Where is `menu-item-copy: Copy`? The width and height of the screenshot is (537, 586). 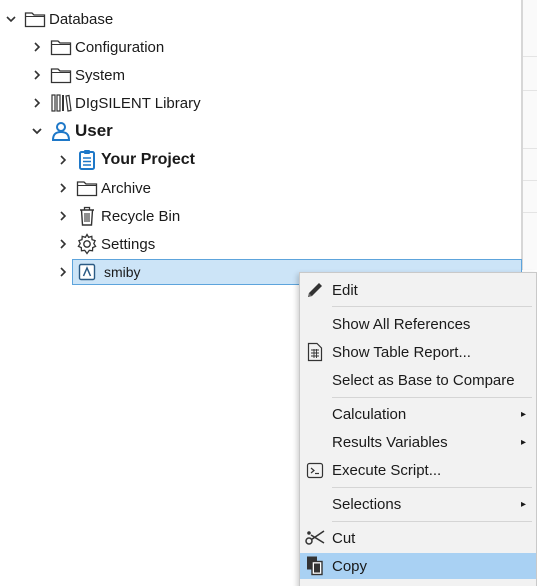 menu-item-copy: Copy is located at coordinates (418, 566).